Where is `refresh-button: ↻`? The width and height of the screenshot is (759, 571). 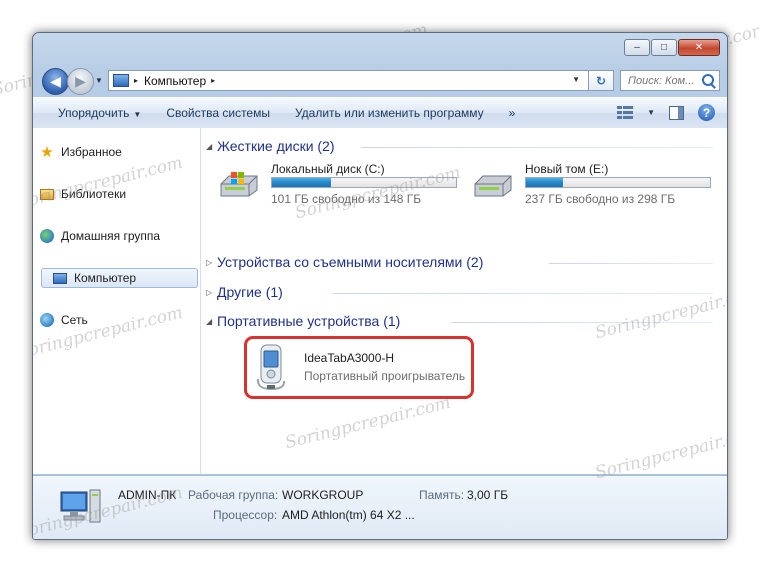
refresh-button: ↻ is located at coordinates (601, 80).